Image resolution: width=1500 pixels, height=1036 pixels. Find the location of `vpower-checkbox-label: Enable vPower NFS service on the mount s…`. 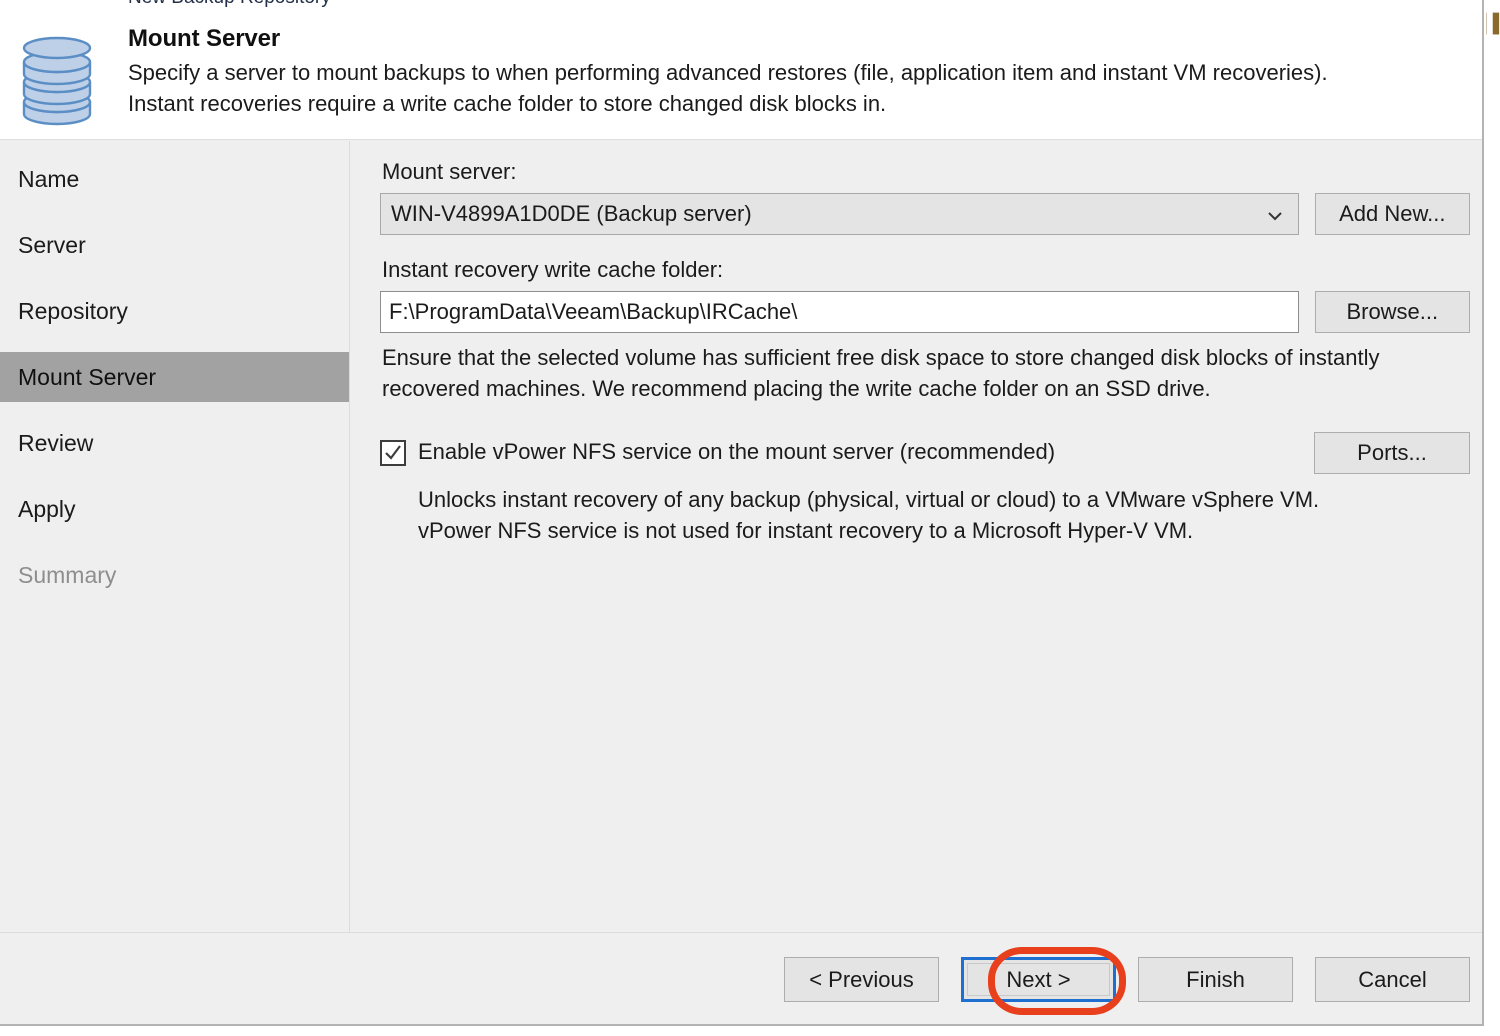

vpower-checkbox-label: Enable vPower NFS service on the mount s… is located at coordinates (737, 451).